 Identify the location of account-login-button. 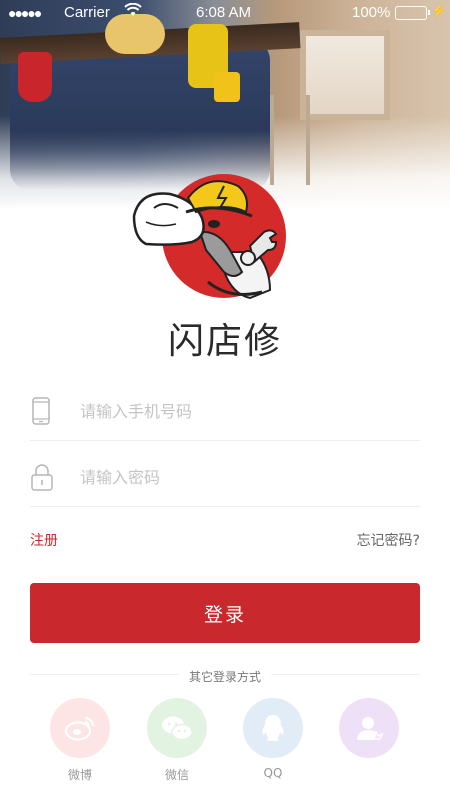
(369, 732).